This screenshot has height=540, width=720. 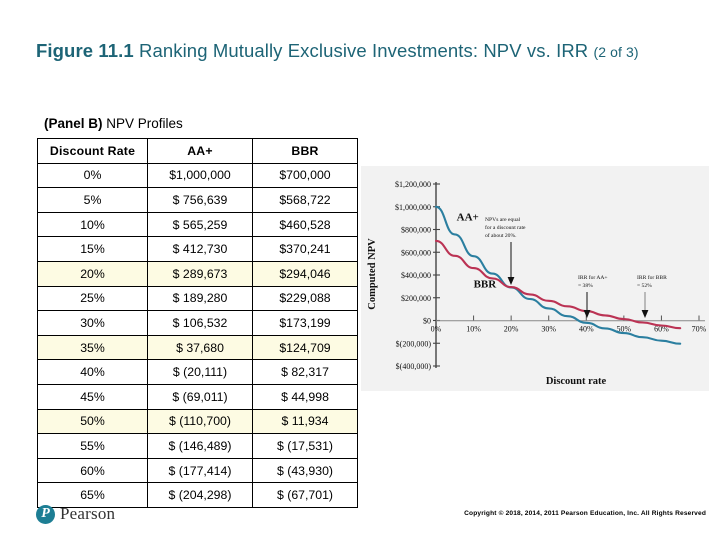 What do you see at coordinates (645, 314) in the screenshot?
I see `annotation-irr-bbr-arrow-head` at bounding box center [645, 314].